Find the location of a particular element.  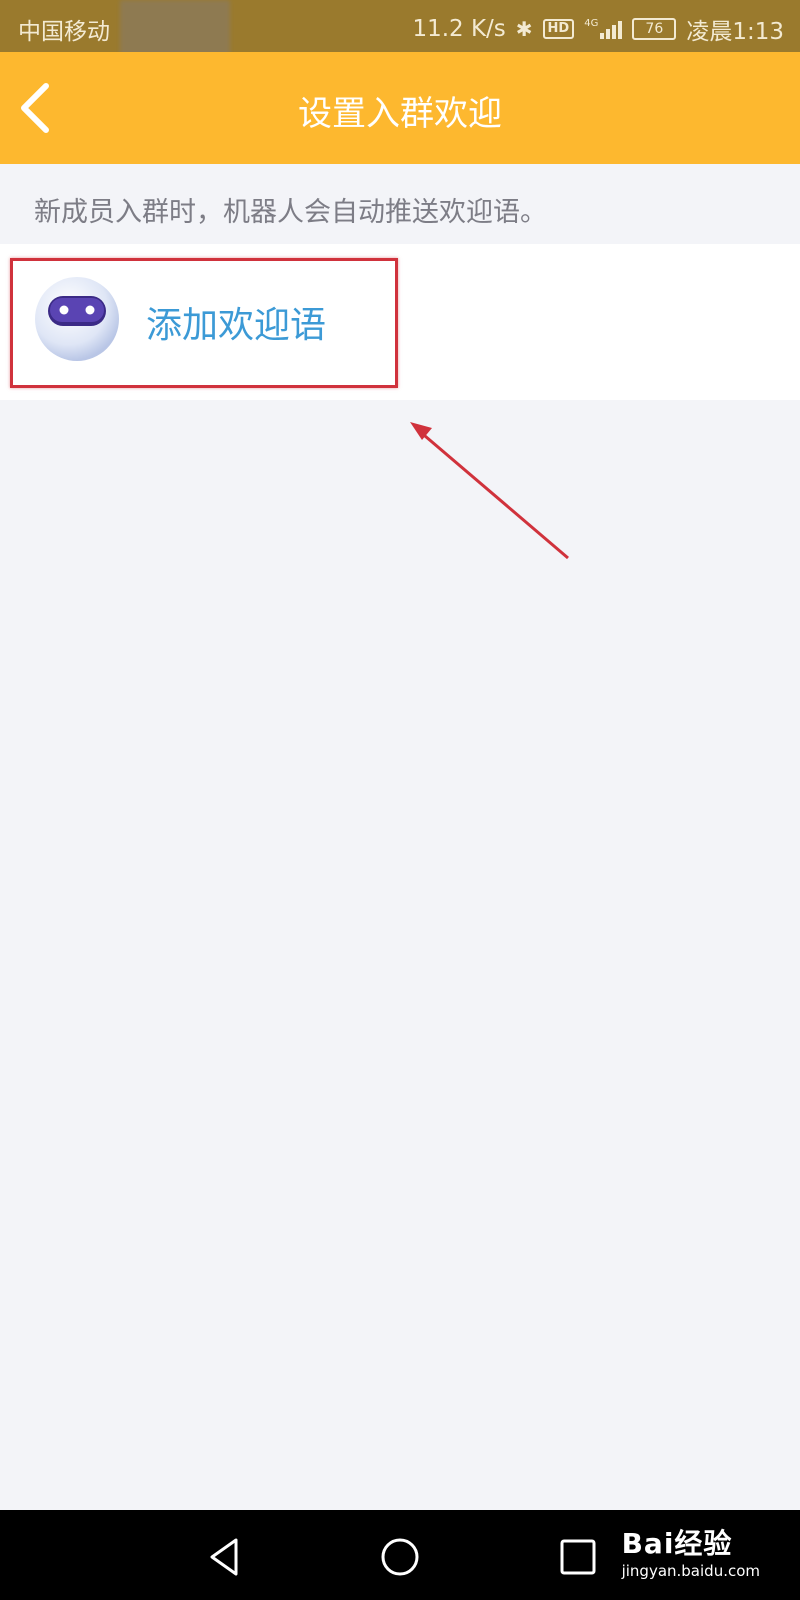

nav-back-button is located at coordinates (225, 1557).